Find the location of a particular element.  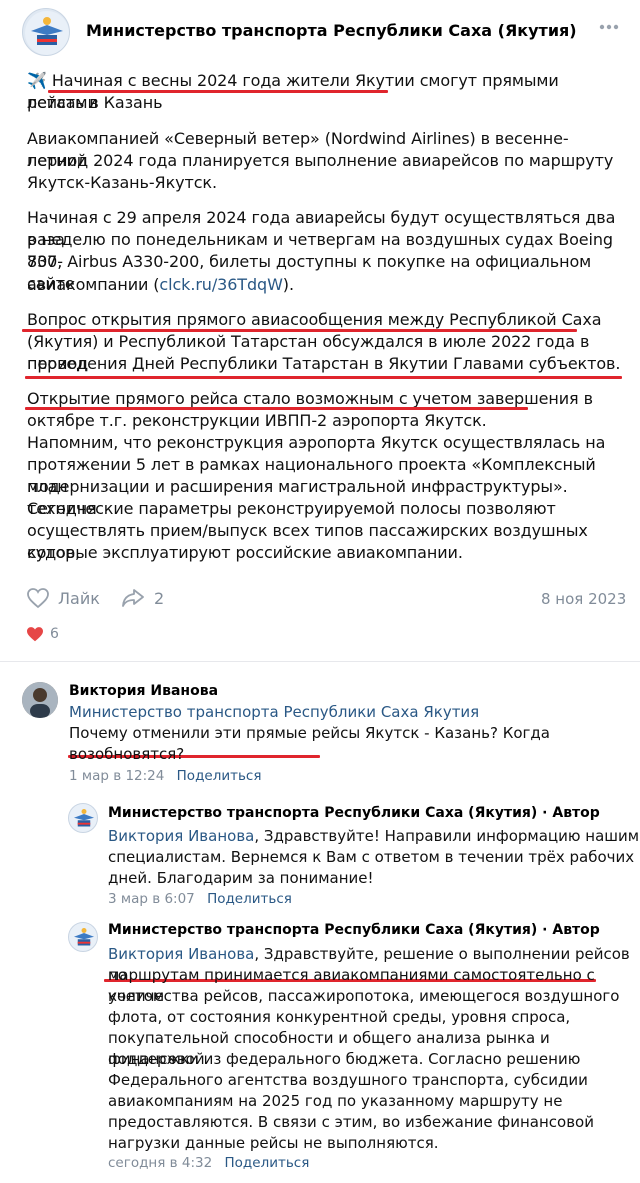

comment-time: 3 мар в 6:07 is located at coordinates (151, 899).